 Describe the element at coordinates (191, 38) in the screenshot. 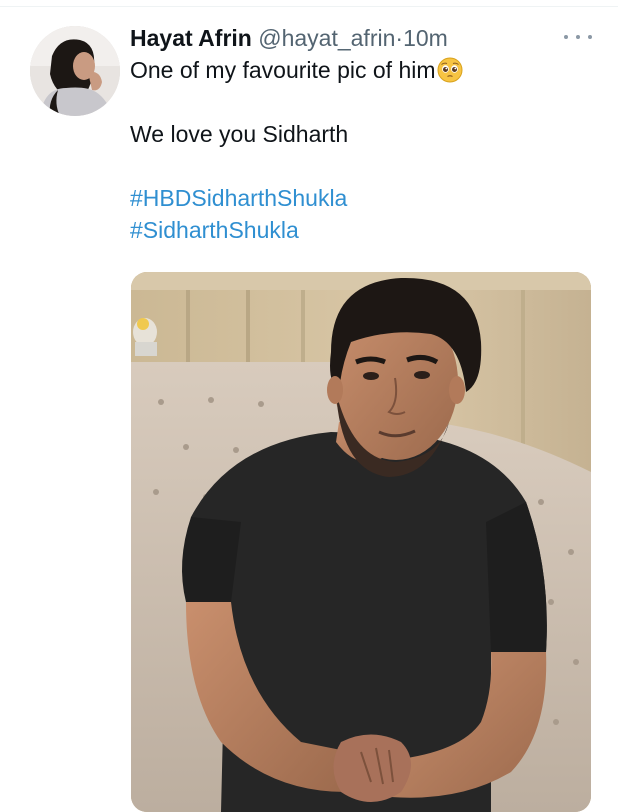

I see `display-name: Hayat Afrin` at that location.